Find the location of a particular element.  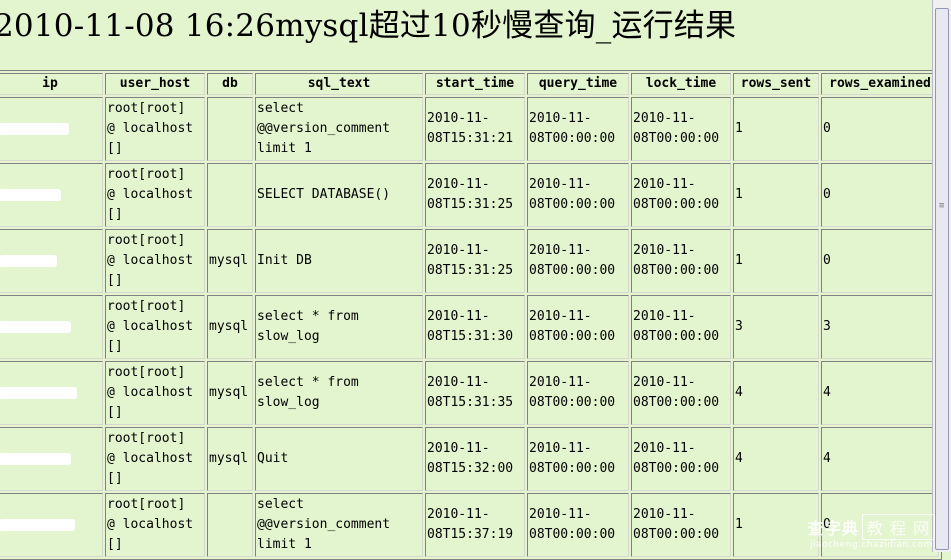

column-header-start-time: start_time is located at coordinates (475, 84).